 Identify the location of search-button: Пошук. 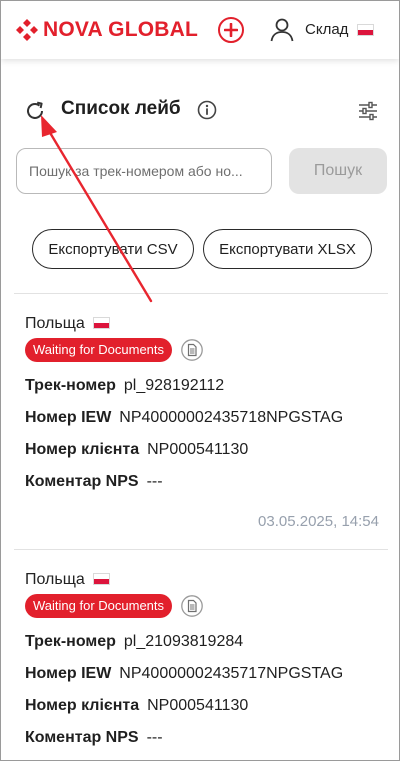
(338, 171).